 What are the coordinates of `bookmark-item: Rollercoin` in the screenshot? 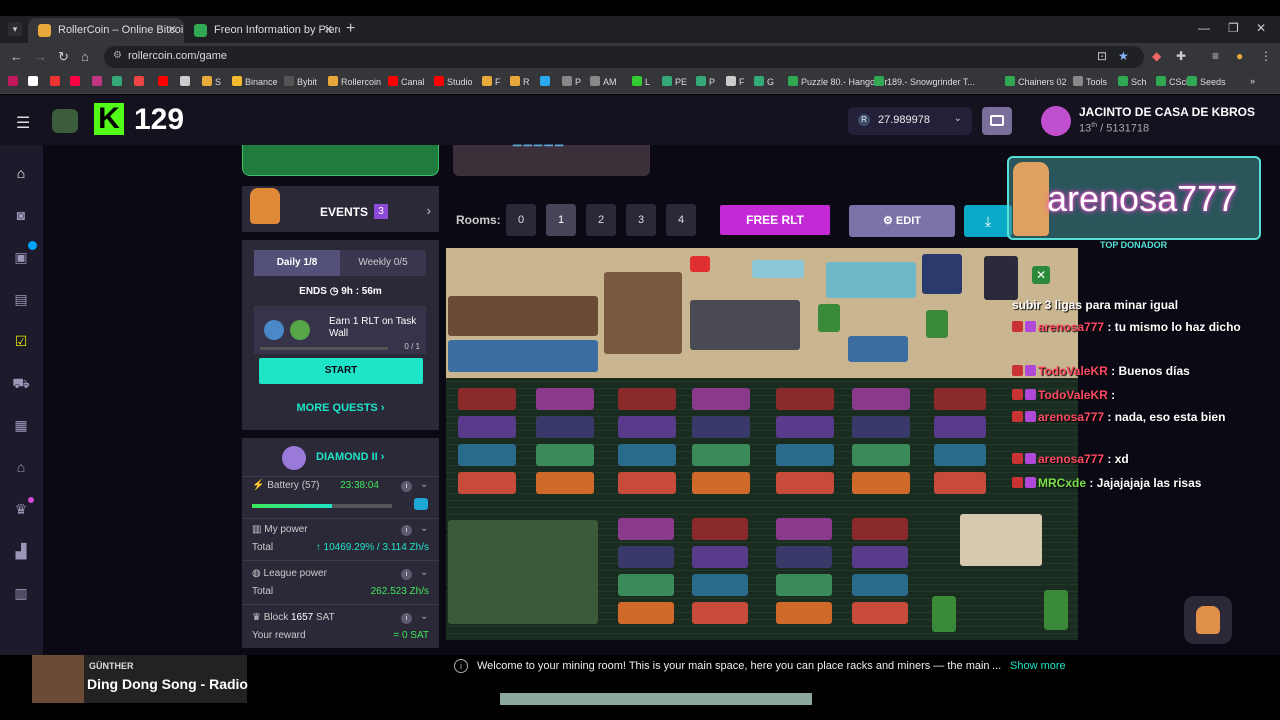 It's located at (354, 81).